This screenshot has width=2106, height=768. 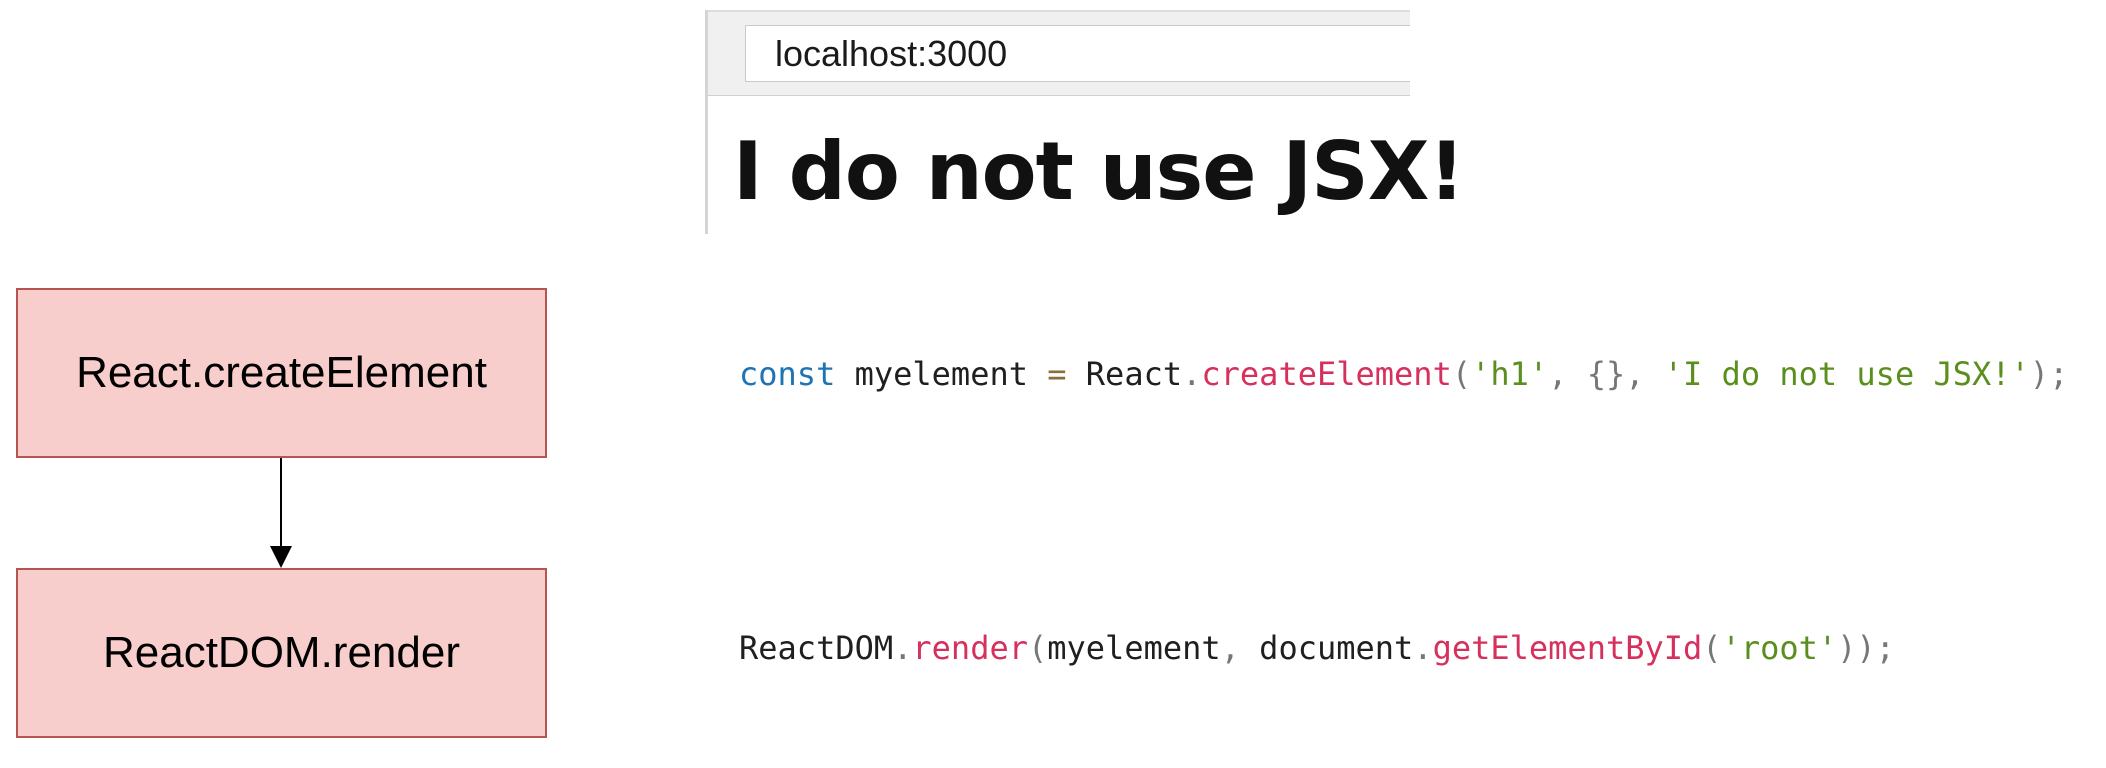 What do you see at coordinates (1099, 171) in the screenshot?
I see `page-heading: I do not use JSX!` at bounding box center [1099, 171].